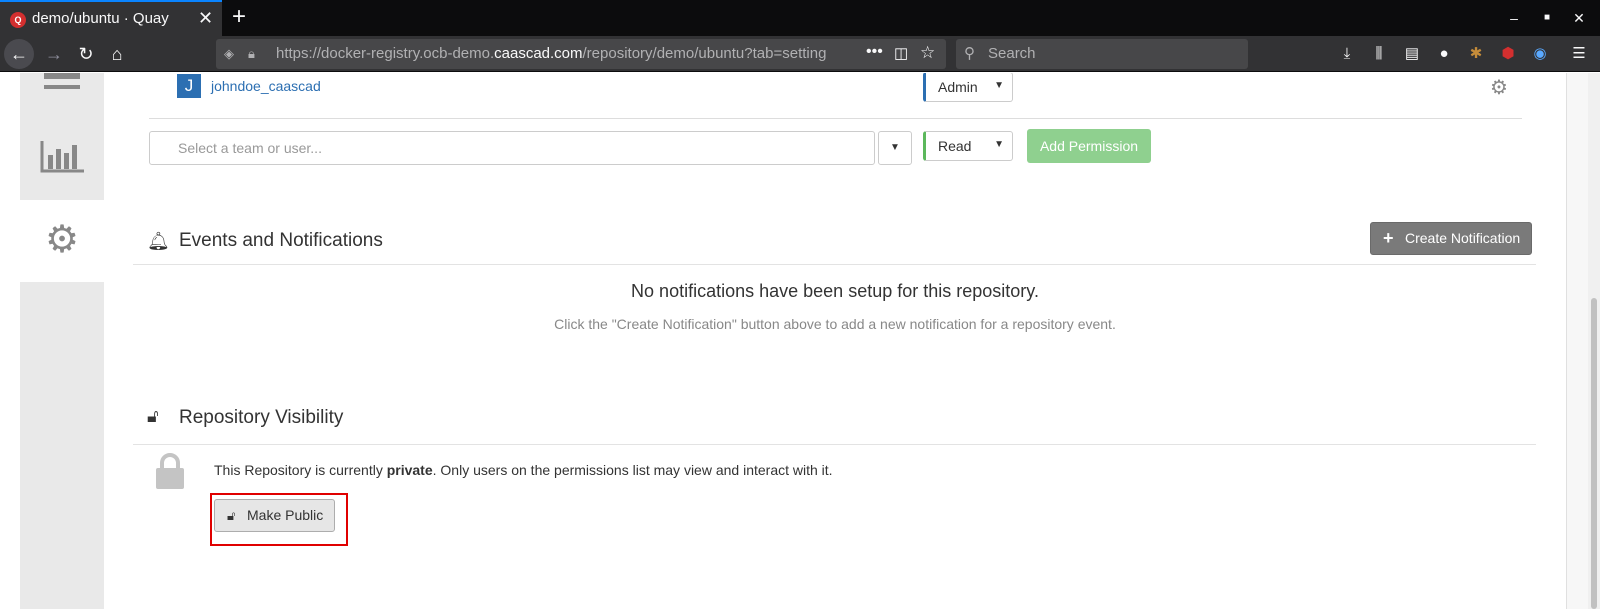  What do you see at coordinates (62, 157) in the screenshot?
I see `bar-chart-icon` at bounding box center [62, 157].